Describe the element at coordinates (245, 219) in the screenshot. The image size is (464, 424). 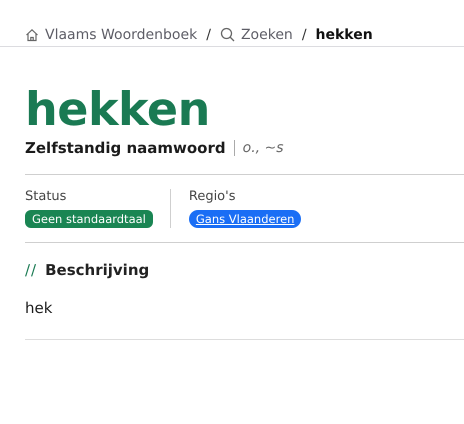
I see `region-tag: Gans Vlaanderen` at that location.